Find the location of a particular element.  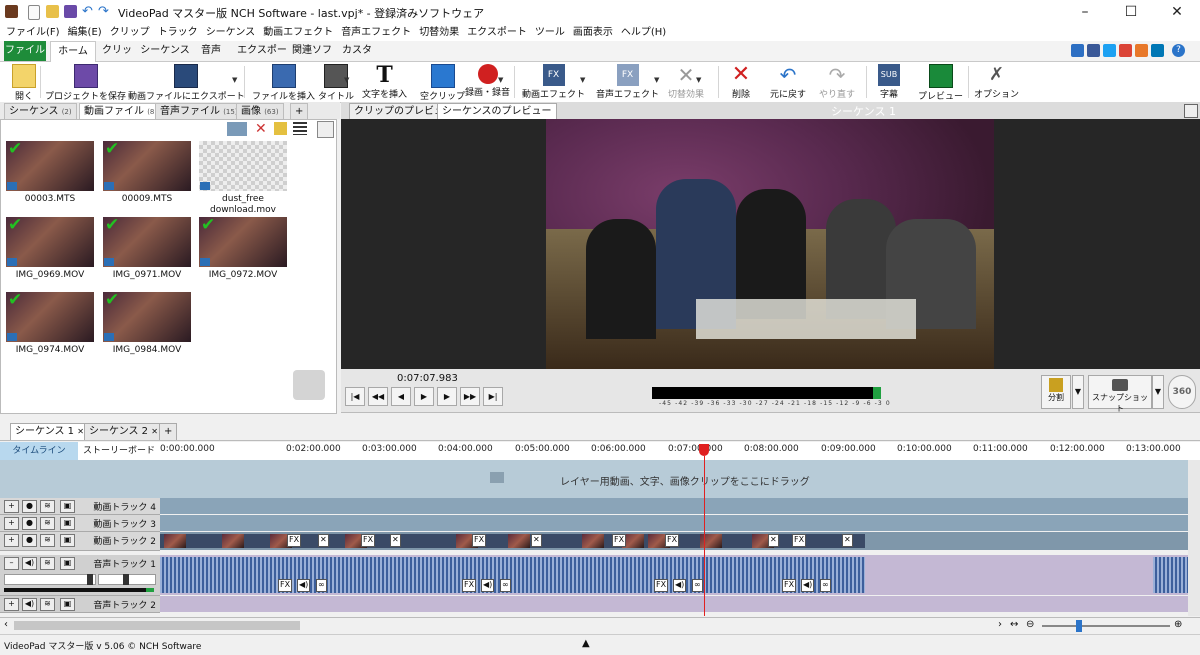

view-360-button: 360 is located at coordinates (1182, 392).